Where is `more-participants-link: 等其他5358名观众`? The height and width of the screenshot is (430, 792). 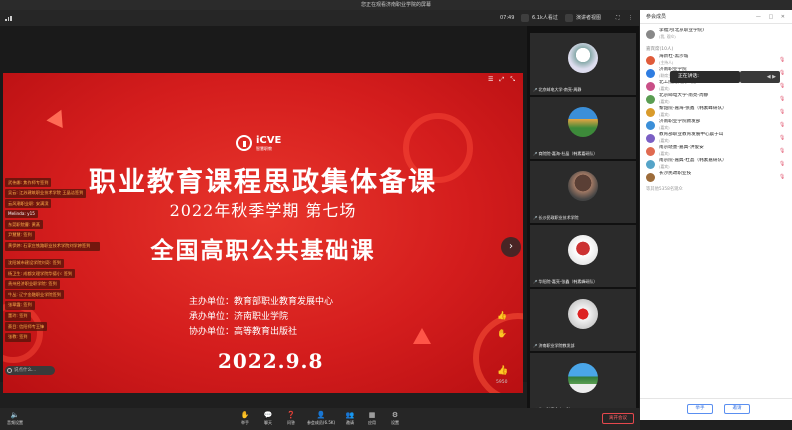 more-participants-link: 等其他5358名观众 is located at coordinates (716, 188).